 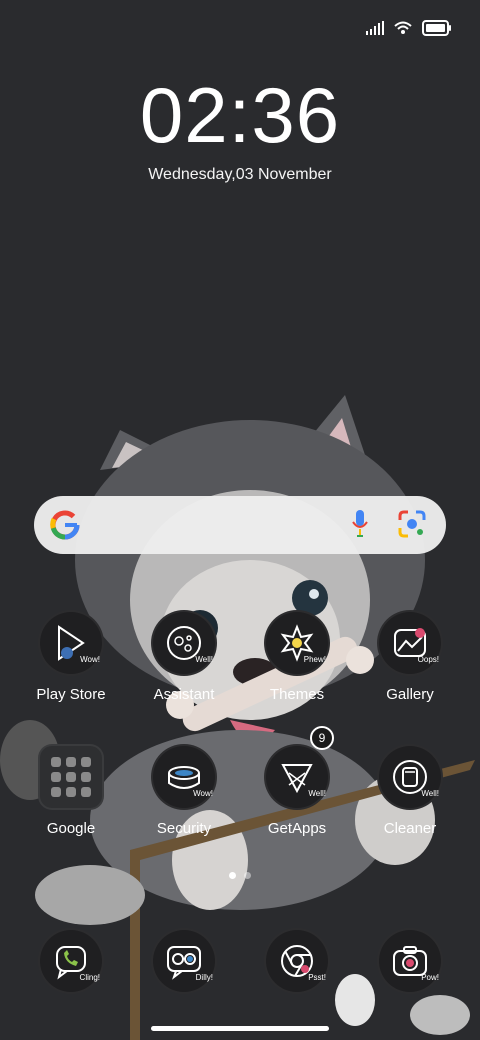 What do you see at coordinates (204, 977) in the screenshot?
I see `sticker-text: Dilly!` at bounding box center [204, 977].